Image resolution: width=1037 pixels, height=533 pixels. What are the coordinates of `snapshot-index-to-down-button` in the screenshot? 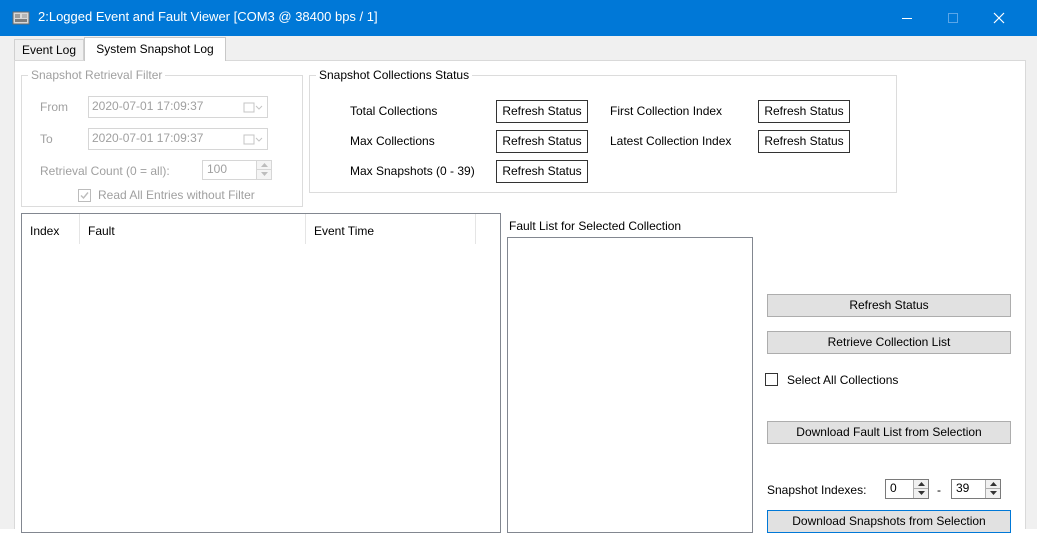 It's located at (993, 493).